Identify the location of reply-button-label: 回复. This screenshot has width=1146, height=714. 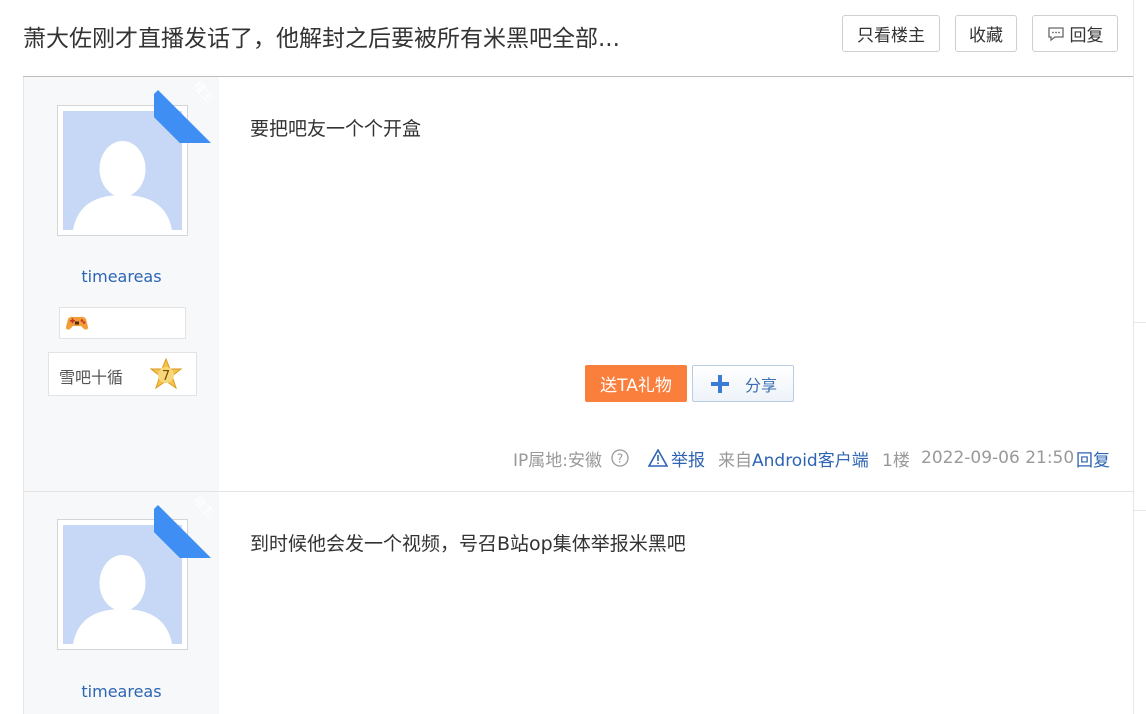
(1086, 36).